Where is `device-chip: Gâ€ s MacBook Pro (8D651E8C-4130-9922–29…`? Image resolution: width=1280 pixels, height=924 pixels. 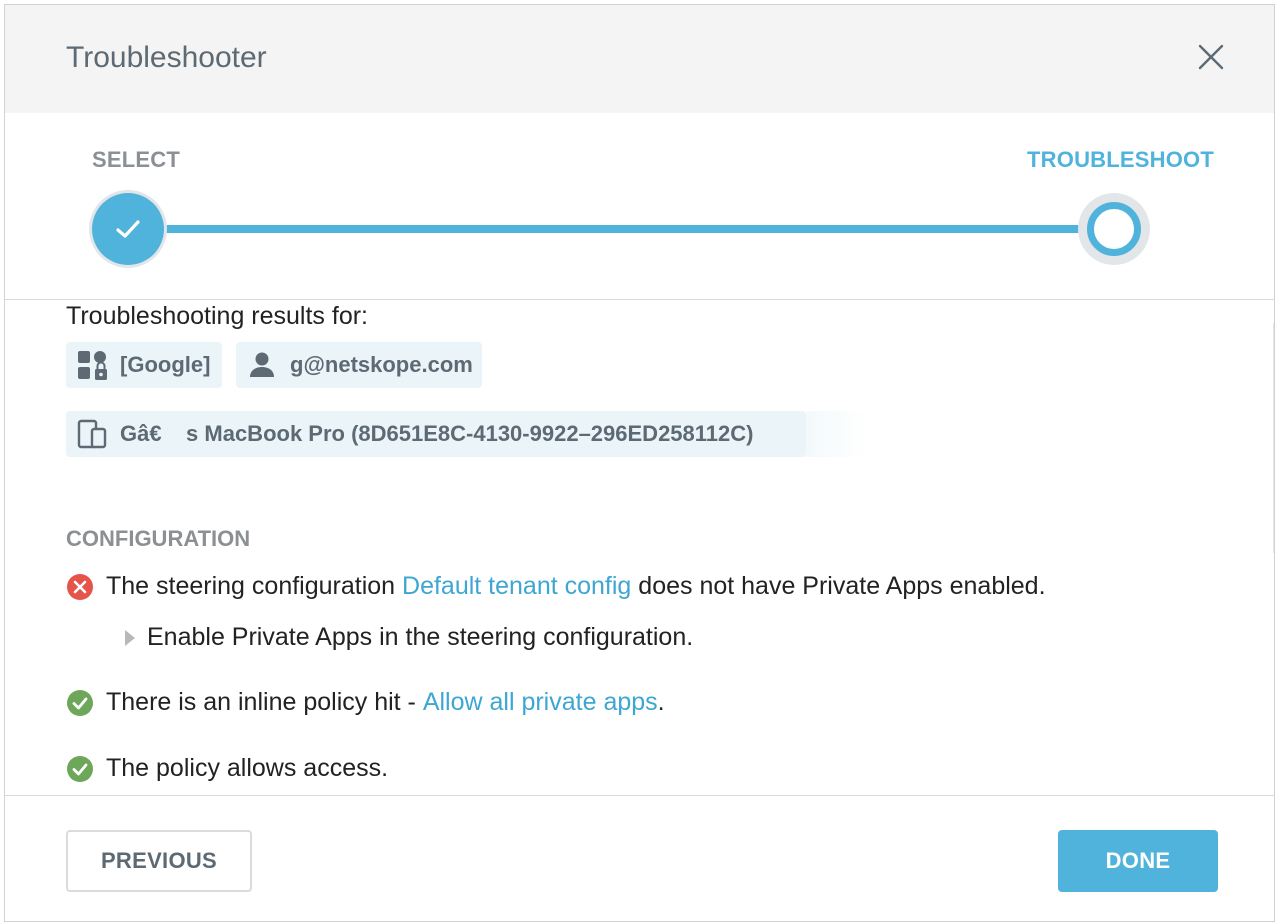
device-chip: Gâ€ s MacBook Pro (8D651E8C-4130-9922–29… is located at coordinates (436, 434).